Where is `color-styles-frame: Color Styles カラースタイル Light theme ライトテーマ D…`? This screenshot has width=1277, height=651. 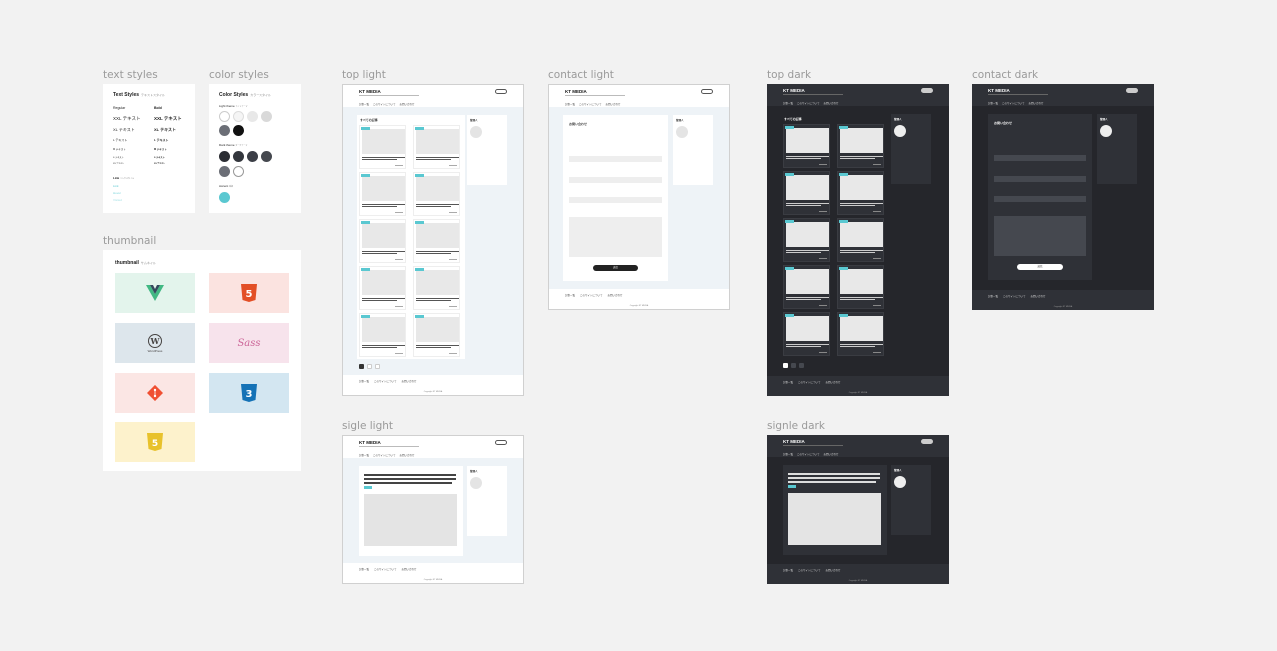
color-styles-frame: Color Styles カラースタイル Light theme ライトテーマ D… is located at coordinates (255, 148).